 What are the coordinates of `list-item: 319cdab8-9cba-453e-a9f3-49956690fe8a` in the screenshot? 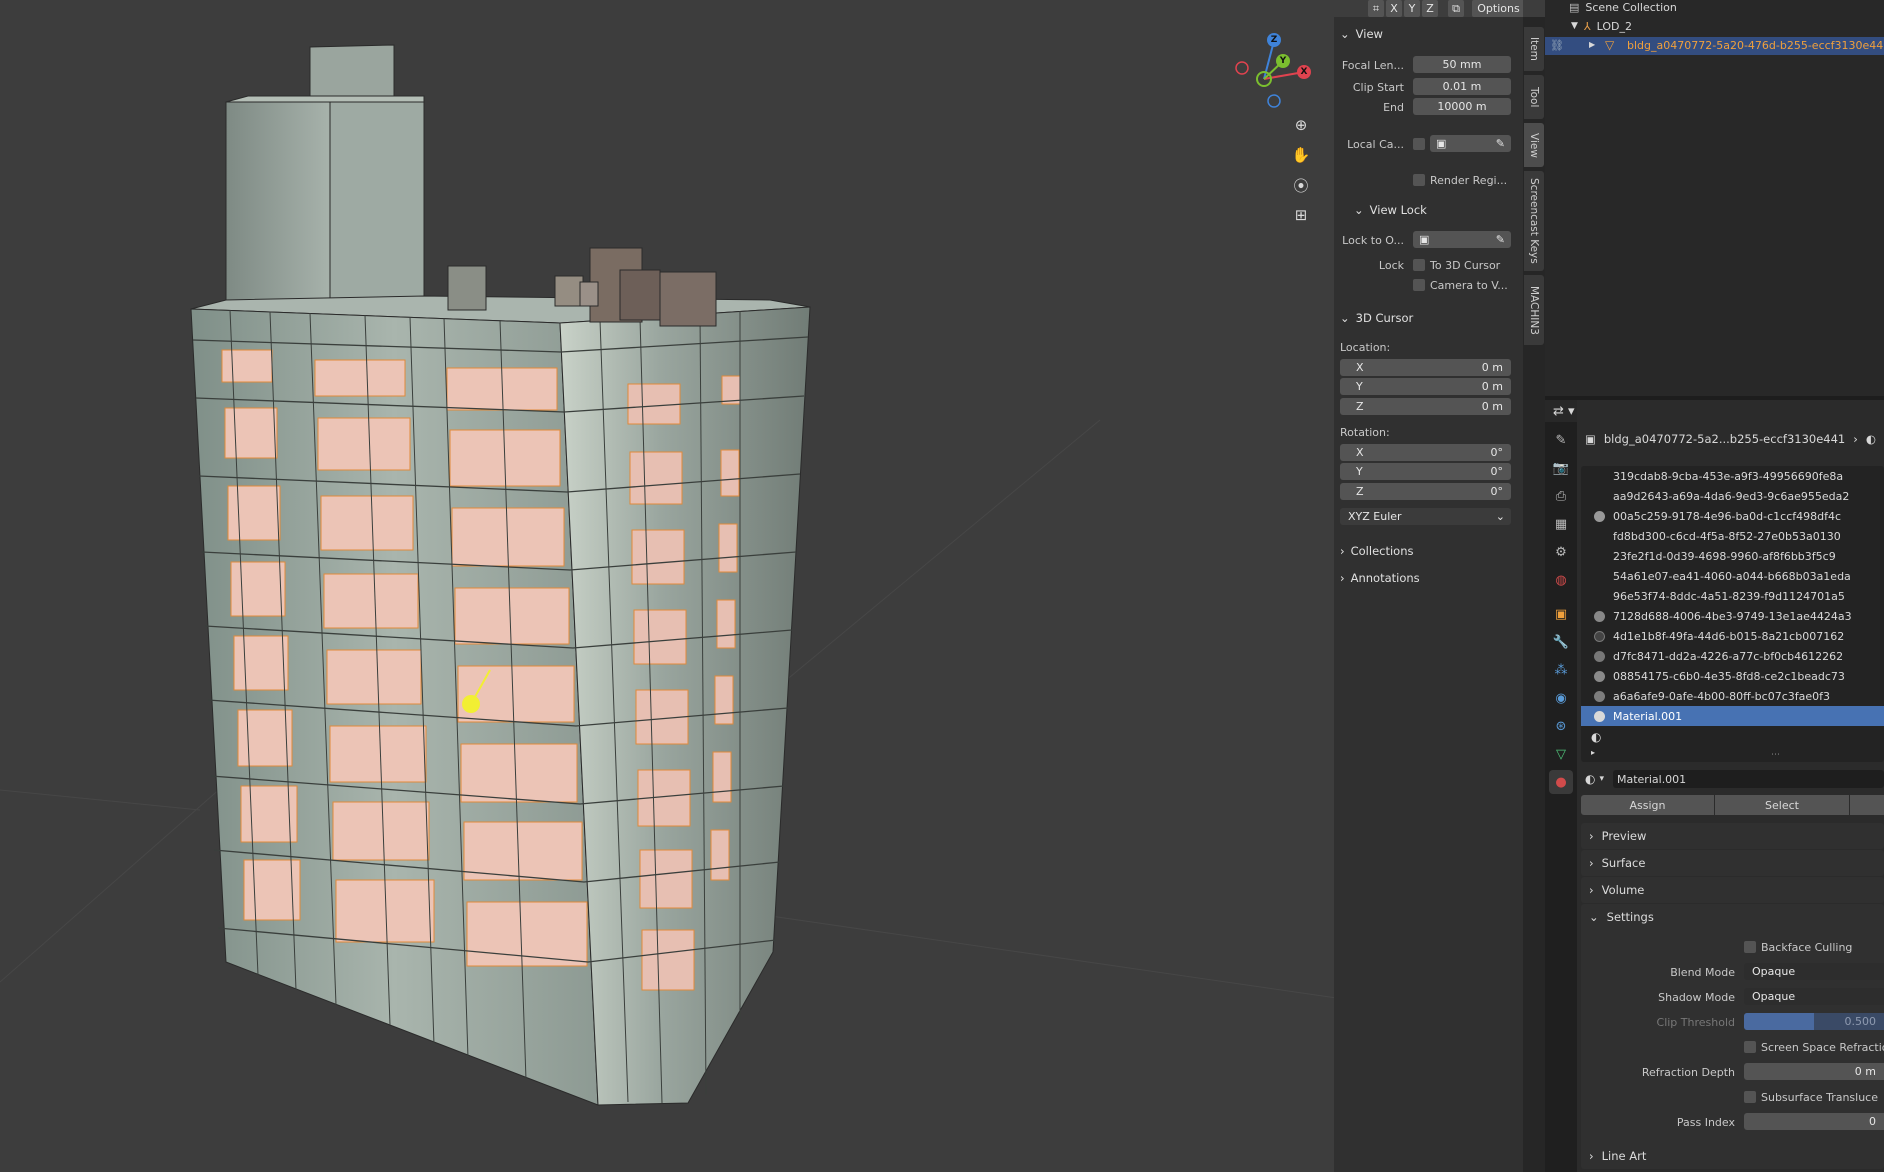 It's located at (1736, 476).